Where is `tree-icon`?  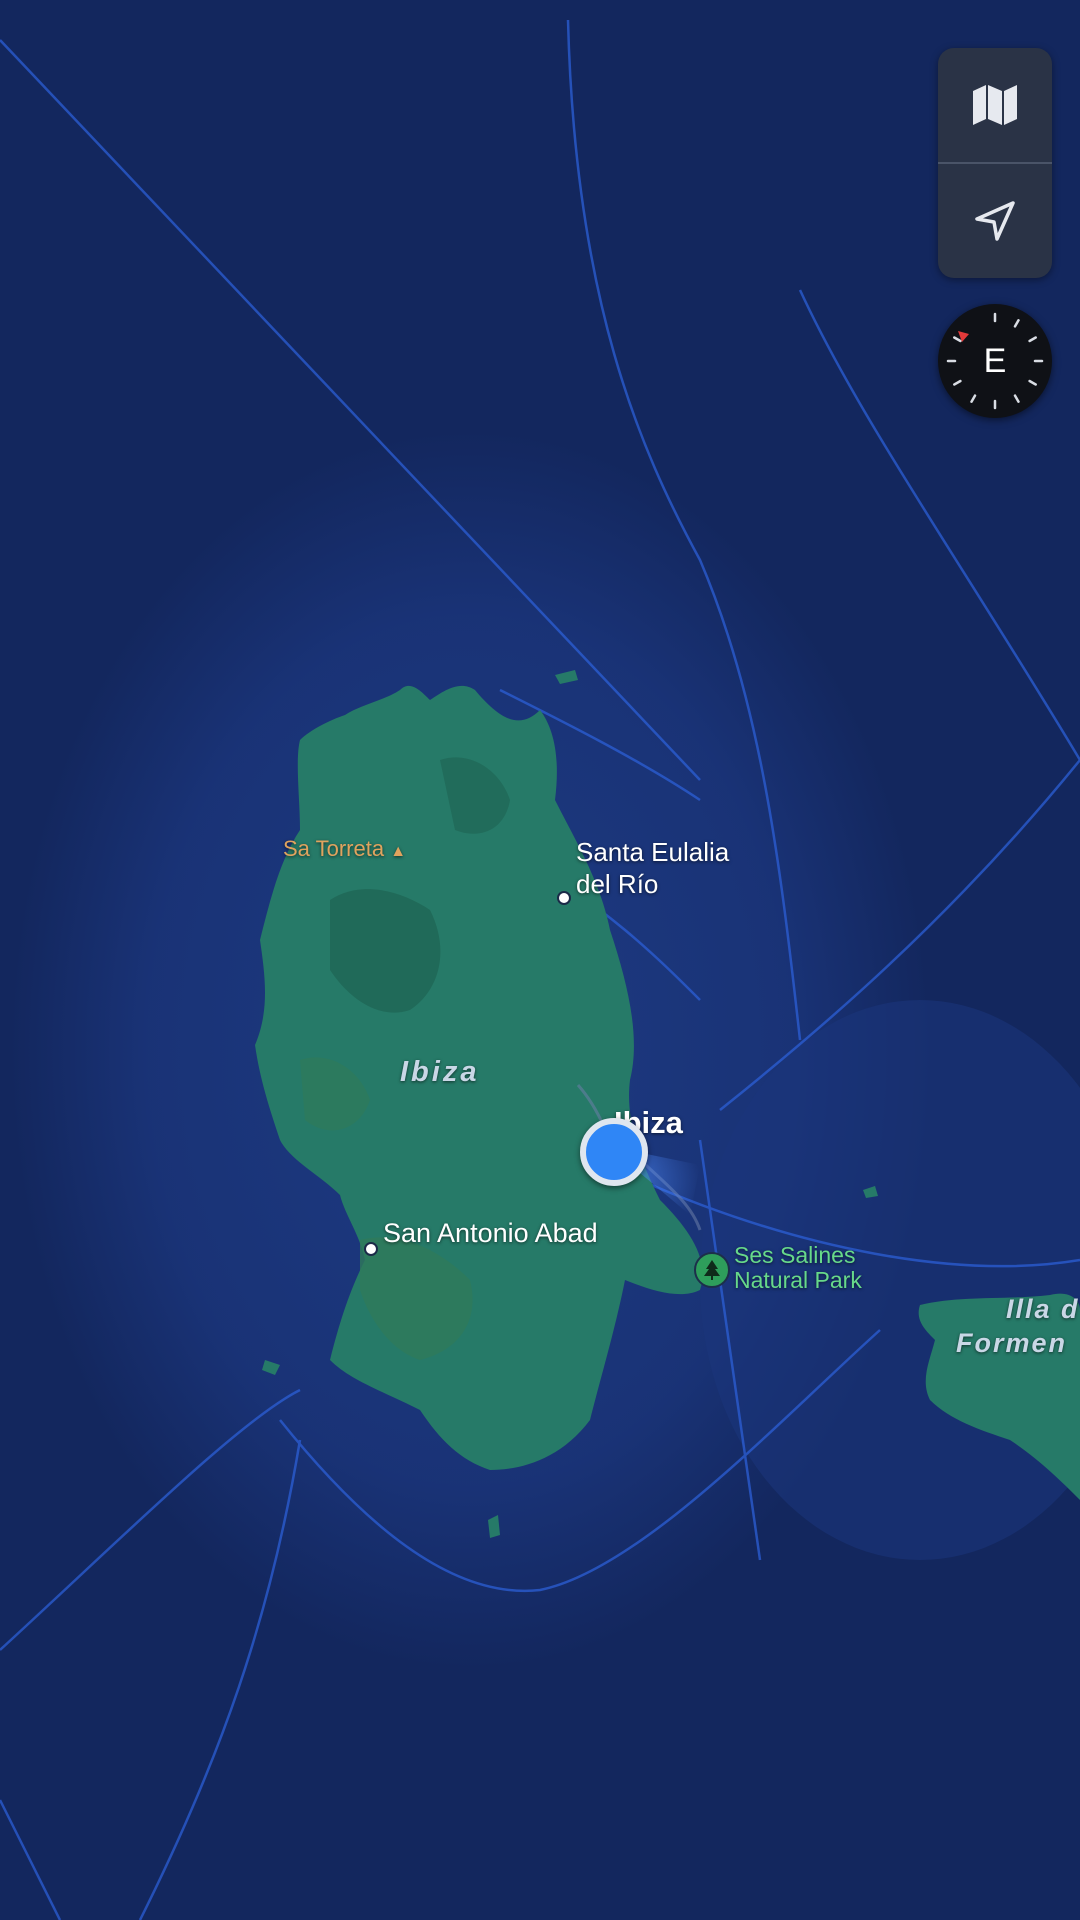 tree-icon is located at coordinates (712, 1270).